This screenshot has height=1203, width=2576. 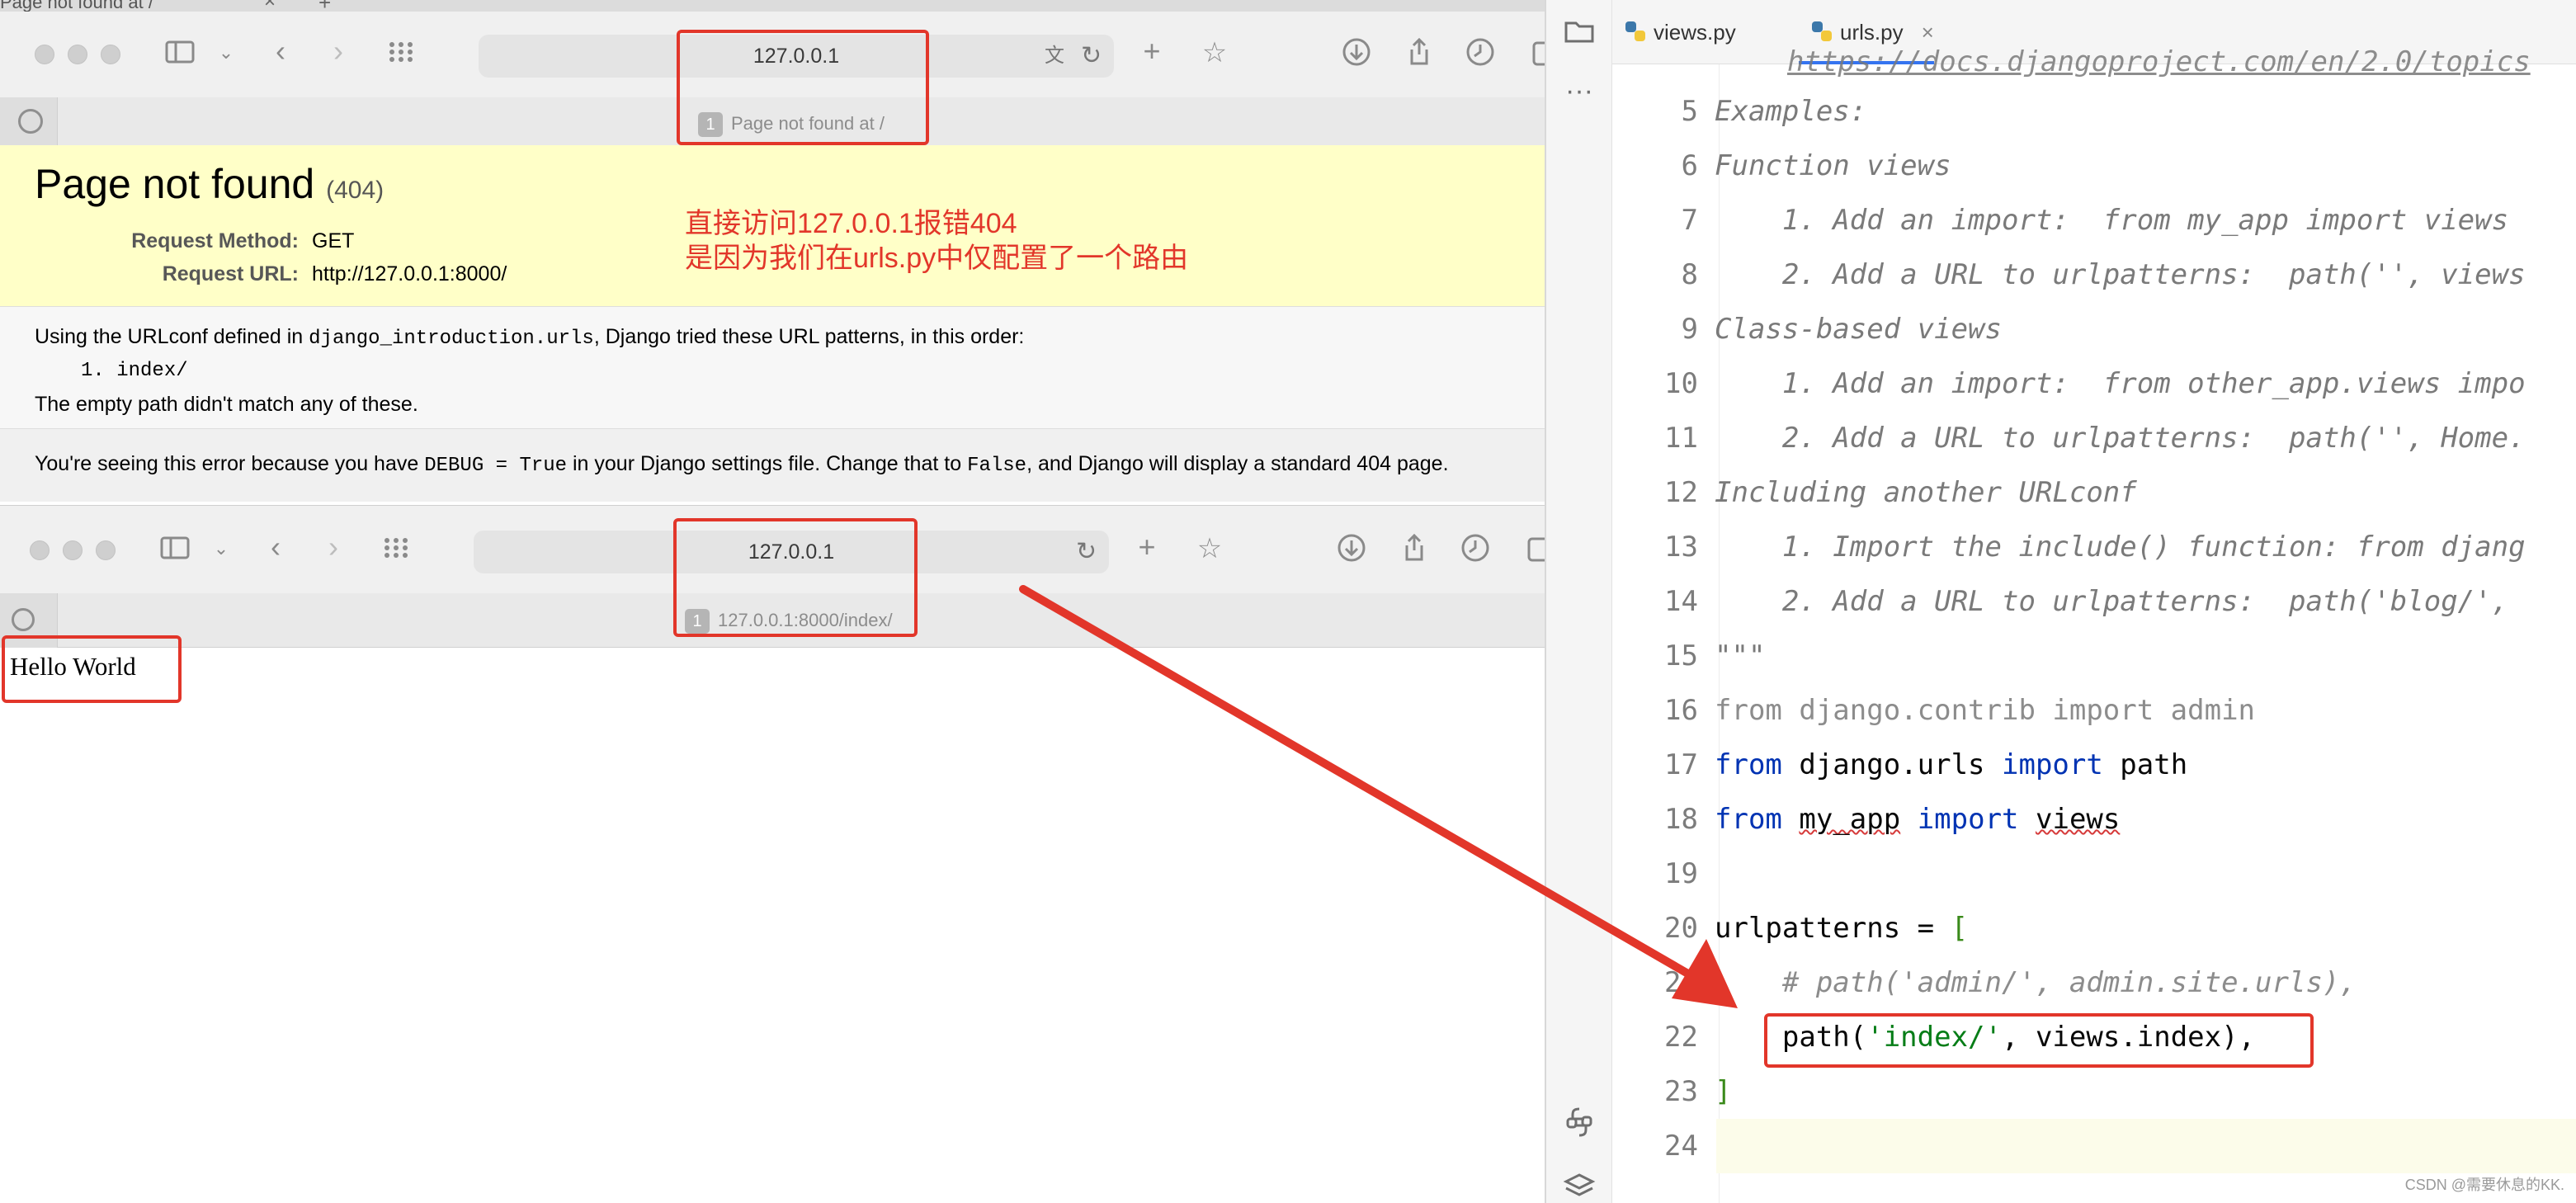 I want to click on tab-views-py: views.py, so click(x=1674, y=32).